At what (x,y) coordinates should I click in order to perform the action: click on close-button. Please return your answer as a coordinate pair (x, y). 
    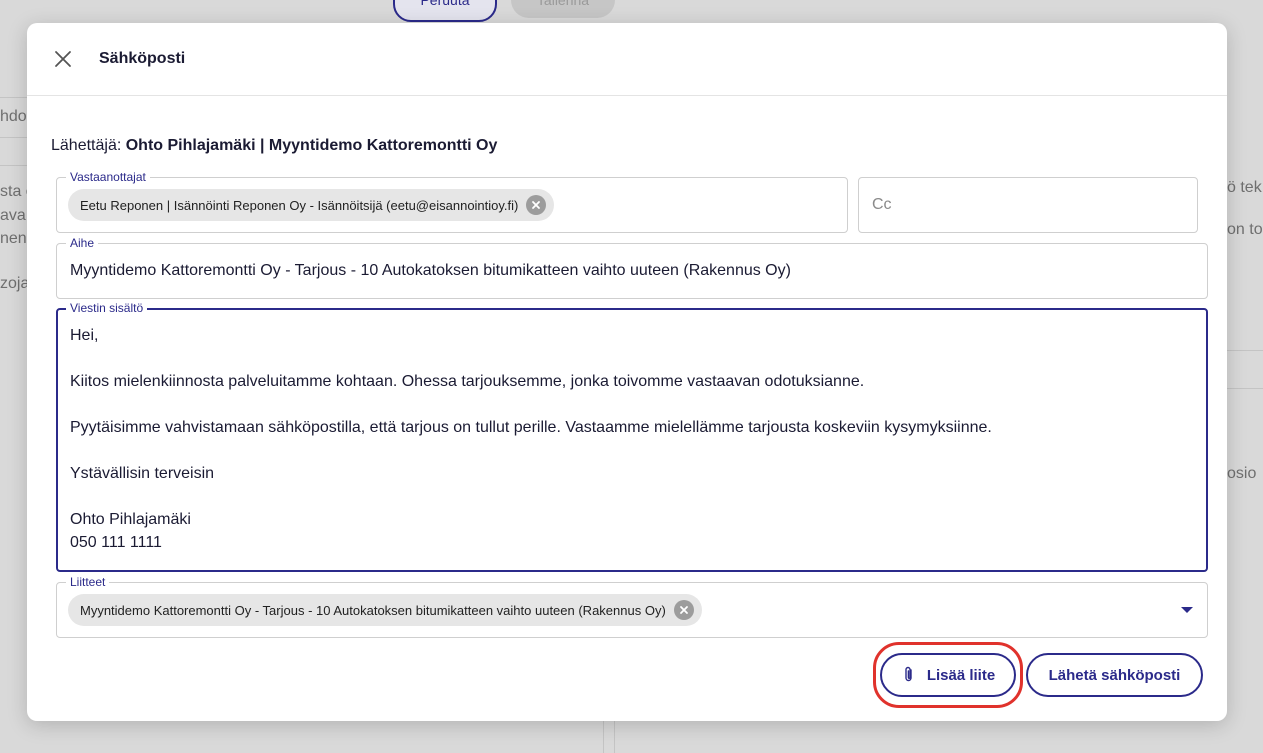
    Looking at the image, I should click on (63, 59).